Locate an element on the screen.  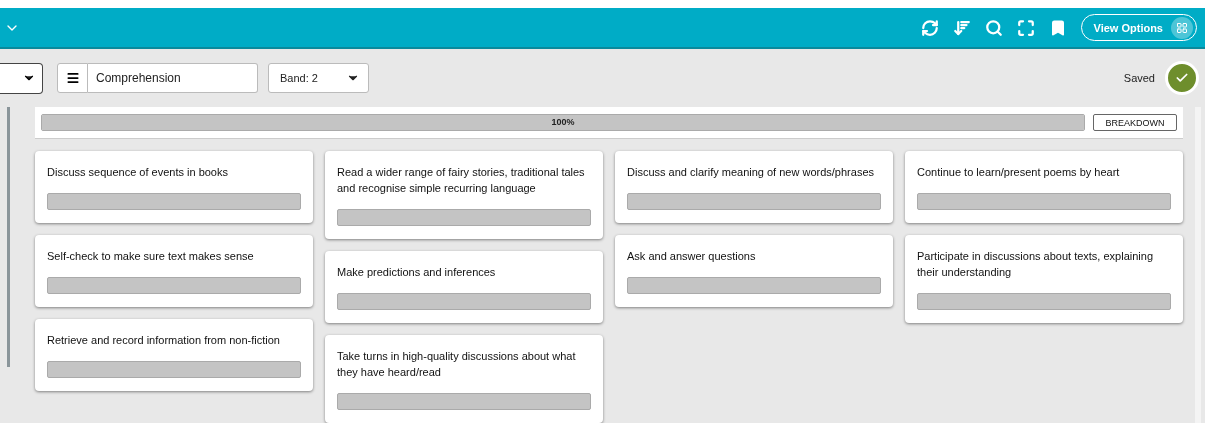
objective-title: Take turns in high-quality discussions about what they have heard/read is located at coordinates (457, 364).